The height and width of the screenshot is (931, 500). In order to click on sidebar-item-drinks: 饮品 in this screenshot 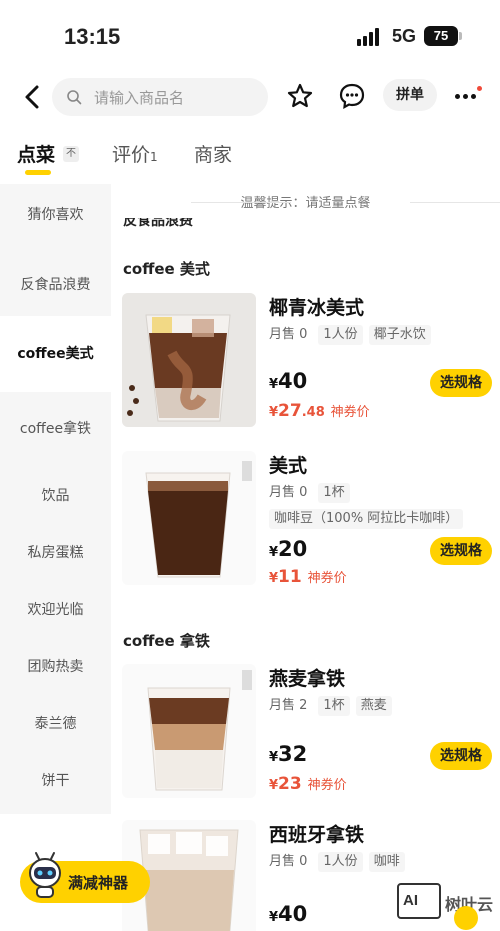, I will do `click(55, 496)`.